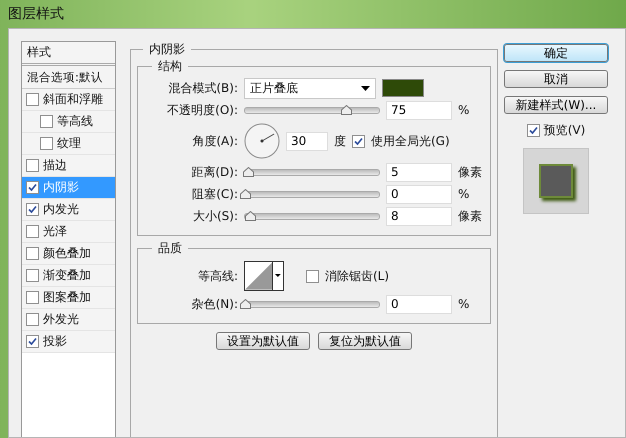  What do you see at coordinates (68, 54) in the screenshot?
I see `list-header: 样式` at bounding box center [68, 54].